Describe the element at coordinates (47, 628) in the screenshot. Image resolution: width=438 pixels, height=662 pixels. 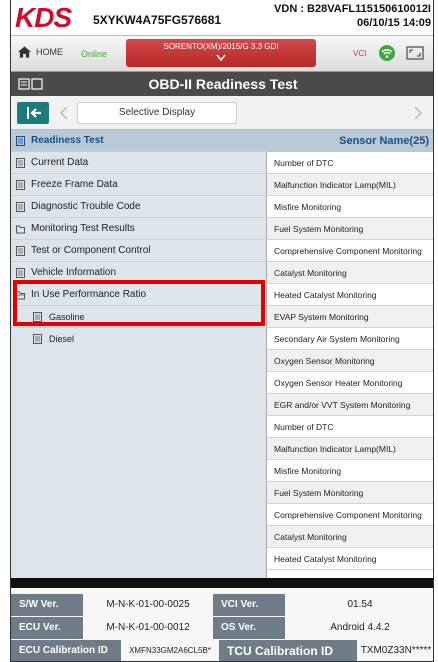
I see `ecu-ver-label: ECU Ver.` at that location.